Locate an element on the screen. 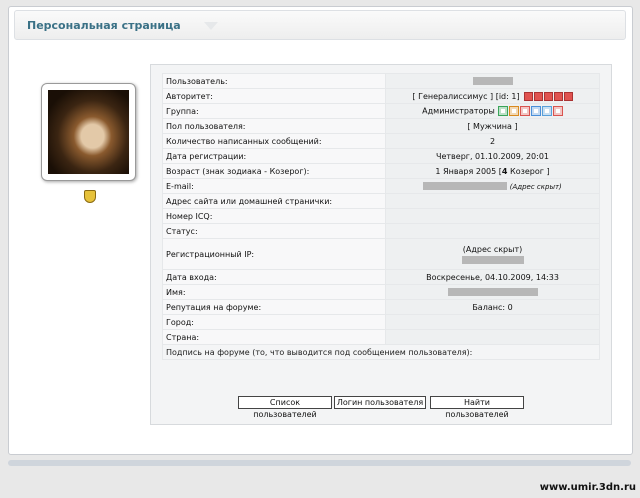 This screenshot has height=498, width=640. row-label: Номер ICQ: is located at coordinates (274, 216).